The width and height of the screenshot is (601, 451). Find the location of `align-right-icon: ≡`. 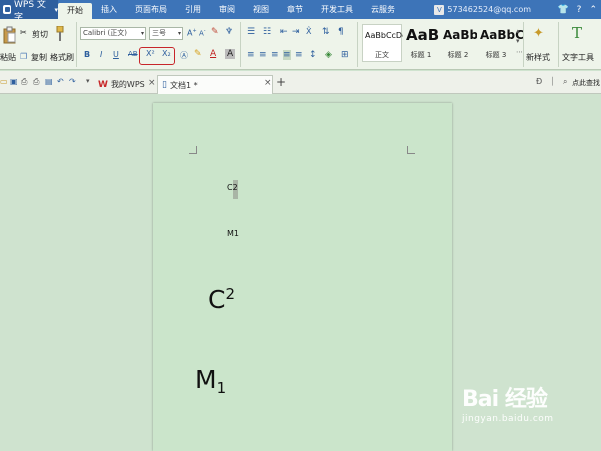

align-right-icon: ≡ is located at coordinates (275, 55).